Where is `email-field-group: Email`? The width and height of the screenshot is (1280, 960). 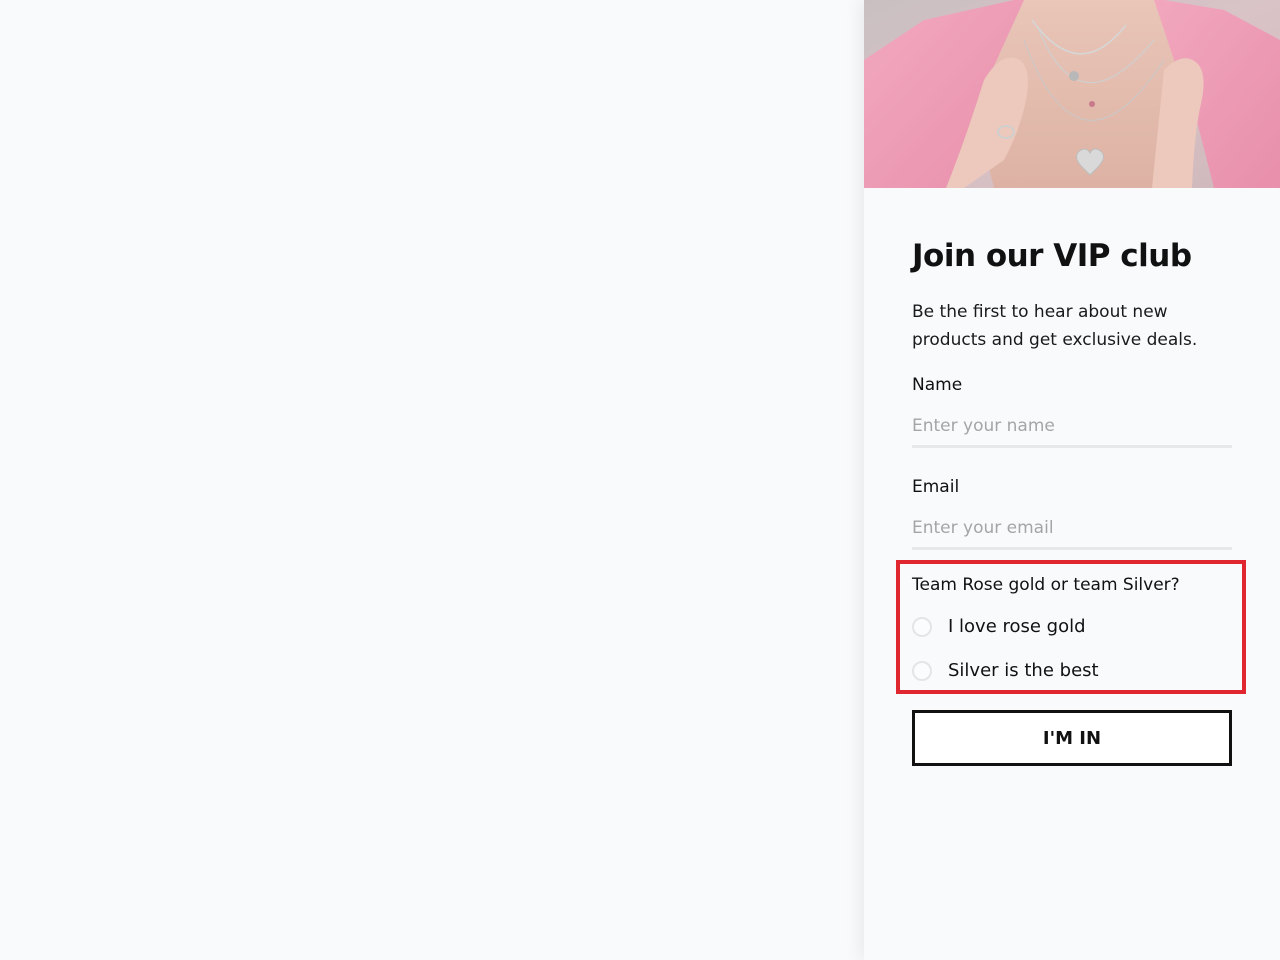
email-field-group: Email is located at coordinates (1072, 513).